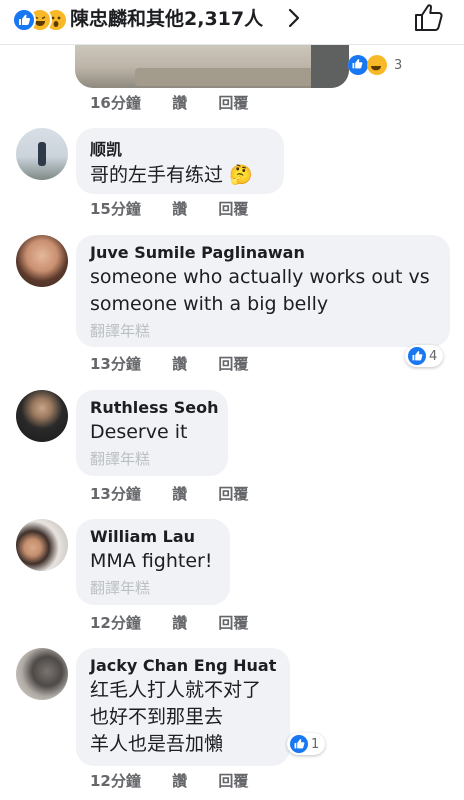  What do you see at coordinates (183, 665) in the screenshot?
I see `comment-author: Jacky Chan Eng Huat` at bounding box center [183, 665].